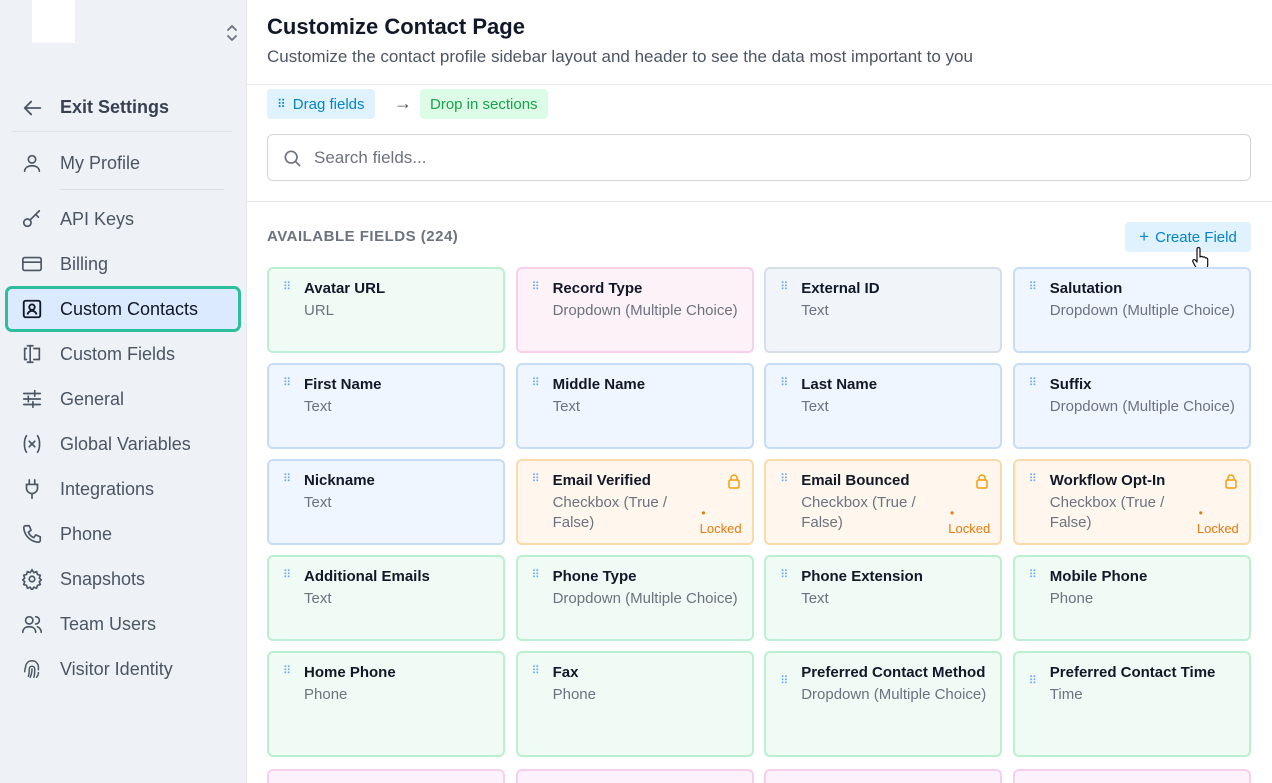  I want to click on sliders-icon, so click(32, 399).